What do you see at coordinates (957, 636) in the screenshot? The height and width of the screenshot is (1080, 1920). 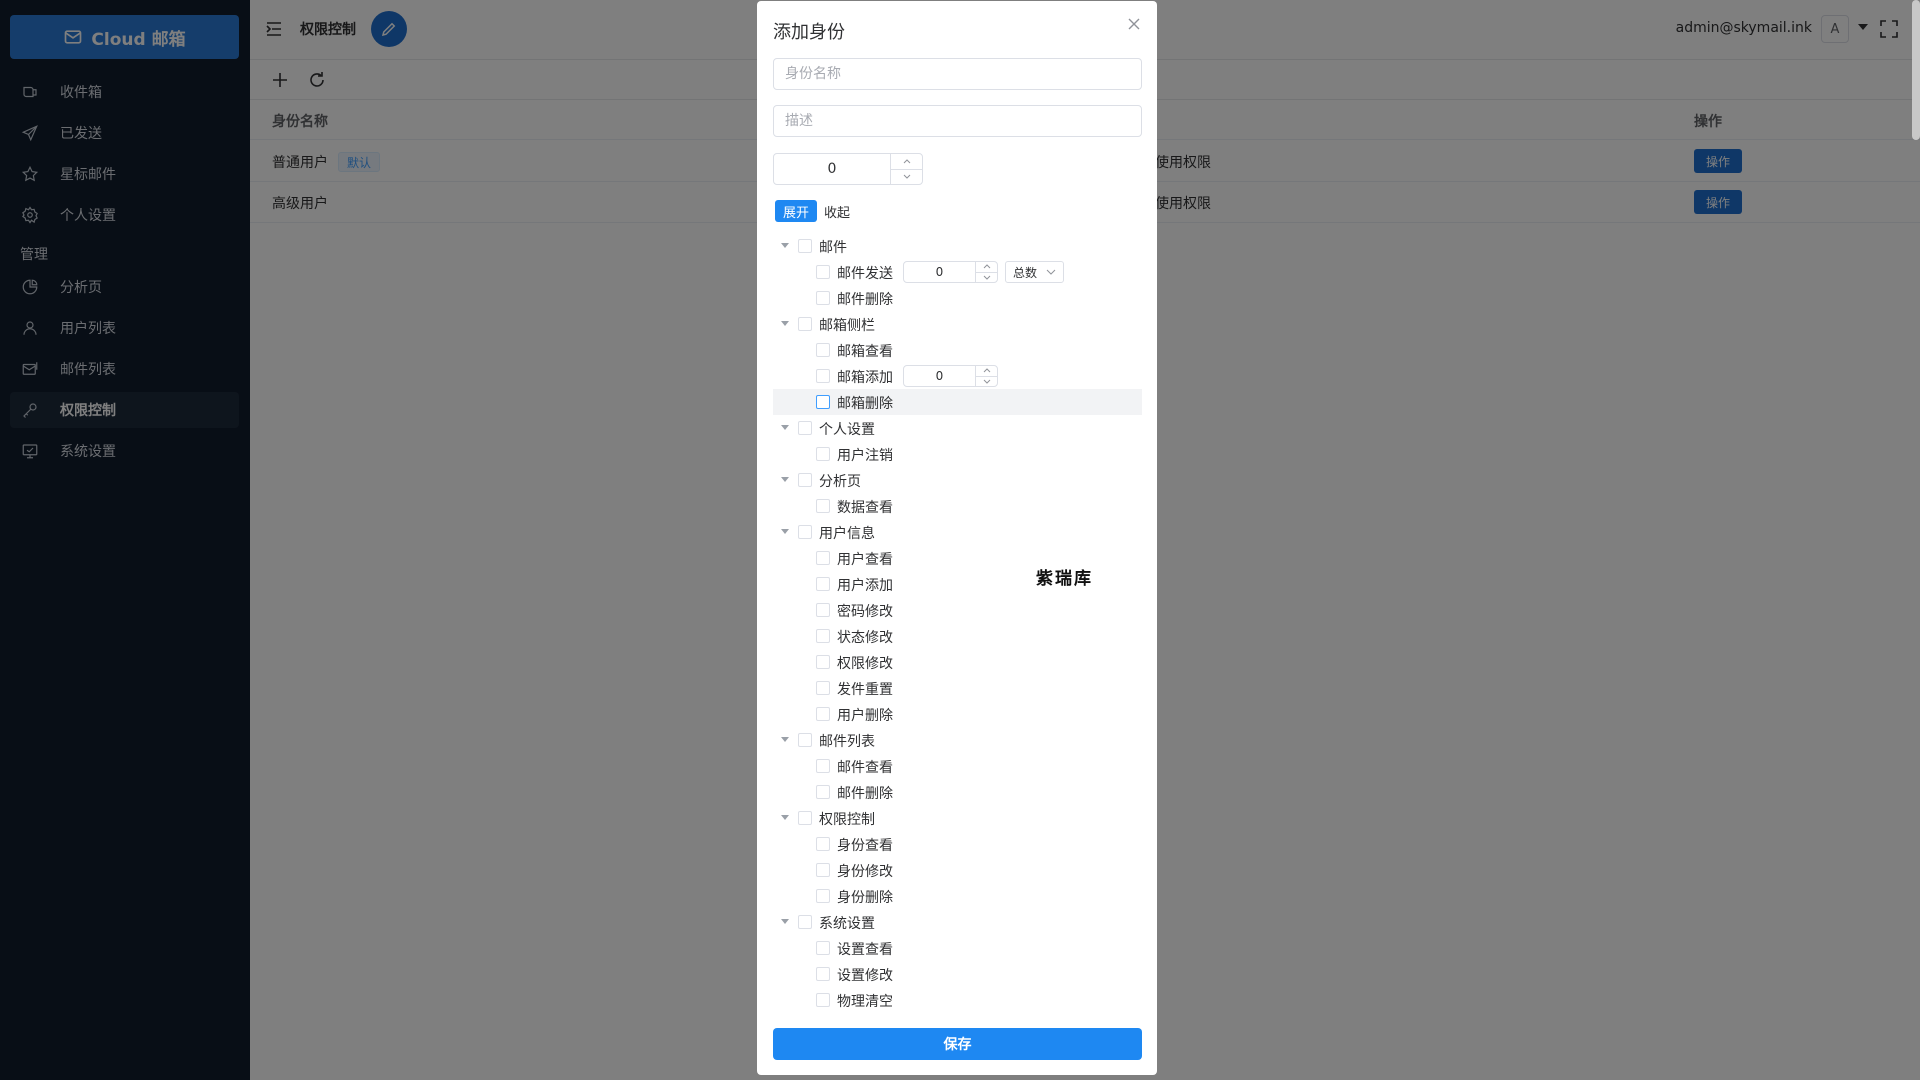 I see `tree-leaf: 状态修改` at bounding box center [957, 636].